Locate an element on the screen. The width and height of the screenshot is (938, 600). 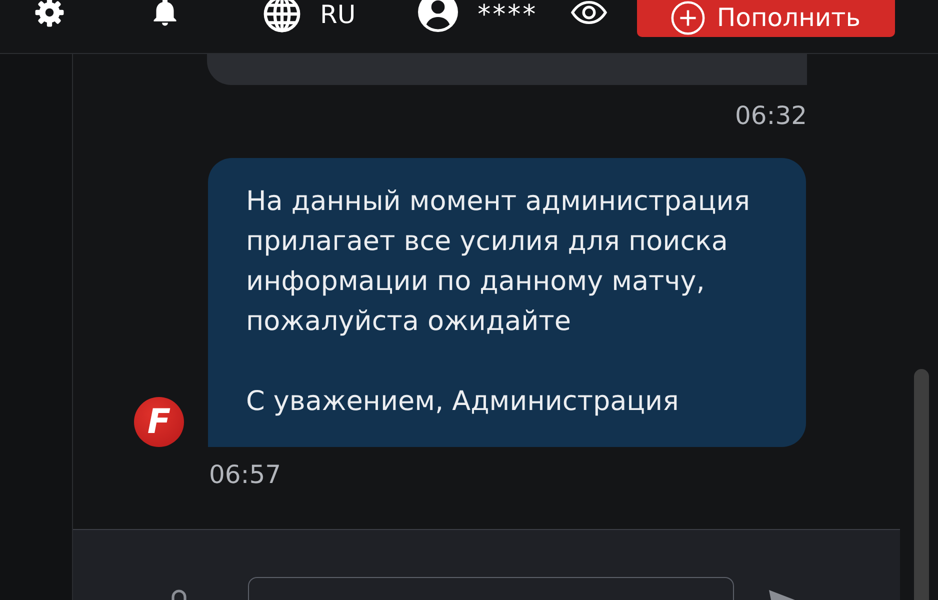
send-icon is located at coordinates (781, 595).